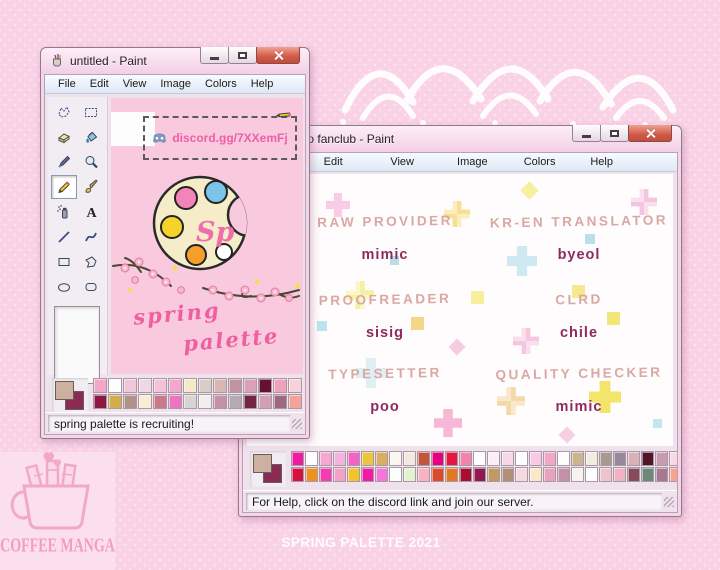 This screenshot has width=720, height=570. I want to click on minimize-button, so click(214, 55).